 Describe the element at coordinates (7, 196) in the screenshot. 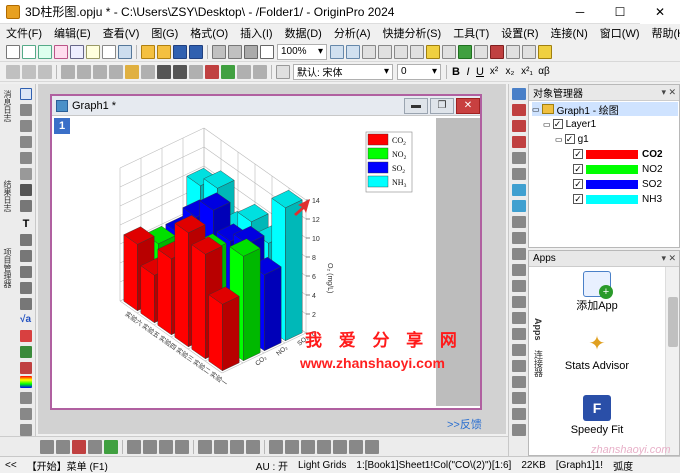

I see `results-log-tab: 结果日志` at that location.